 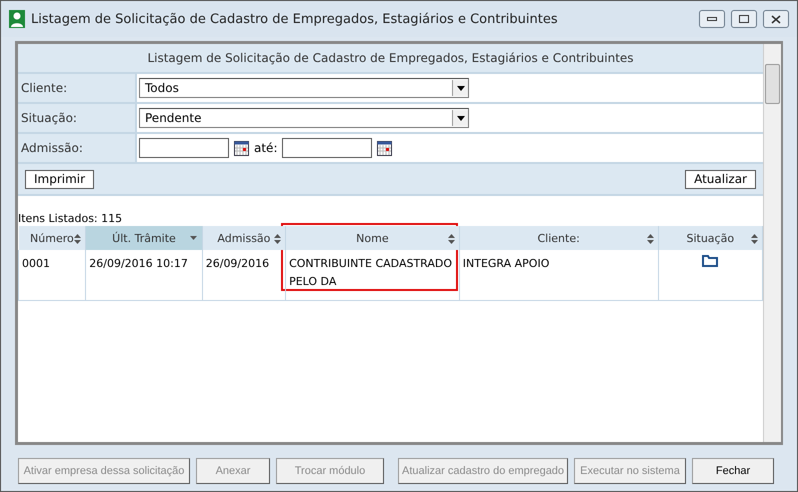 What do you see at coordinates (144, 238) in the screenshot?
I see `column-header: Últ. Trâmite` at bounding box center [144, 238].